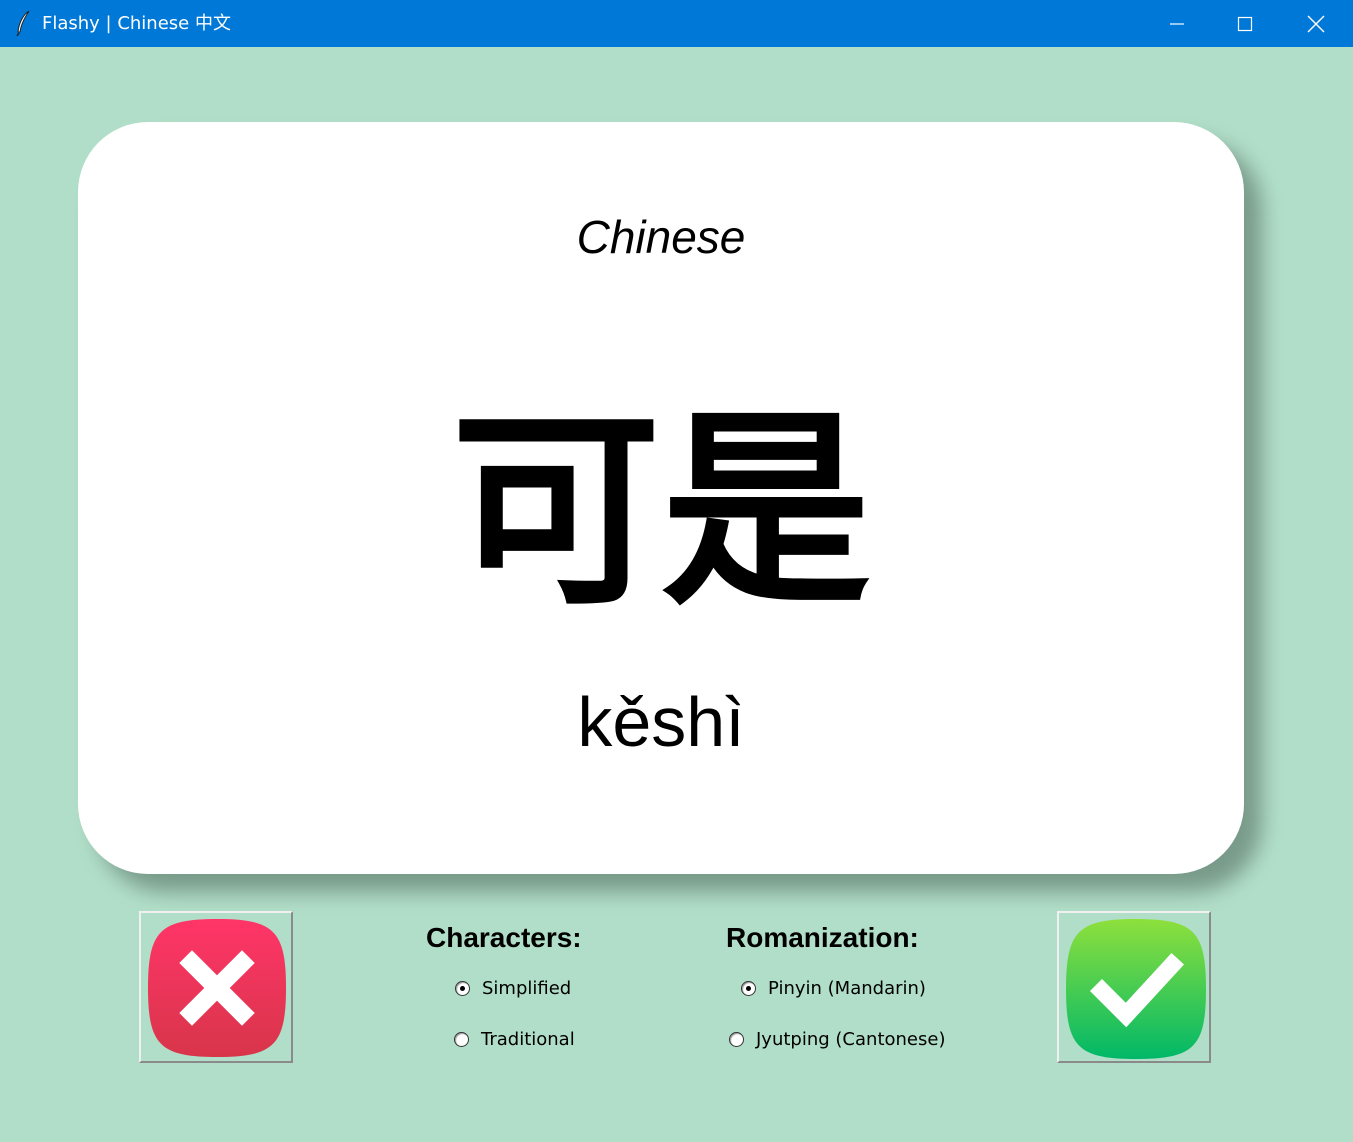 The image size is (1353, 1142). I want to click on card-word: 可是, so click(660, 511).